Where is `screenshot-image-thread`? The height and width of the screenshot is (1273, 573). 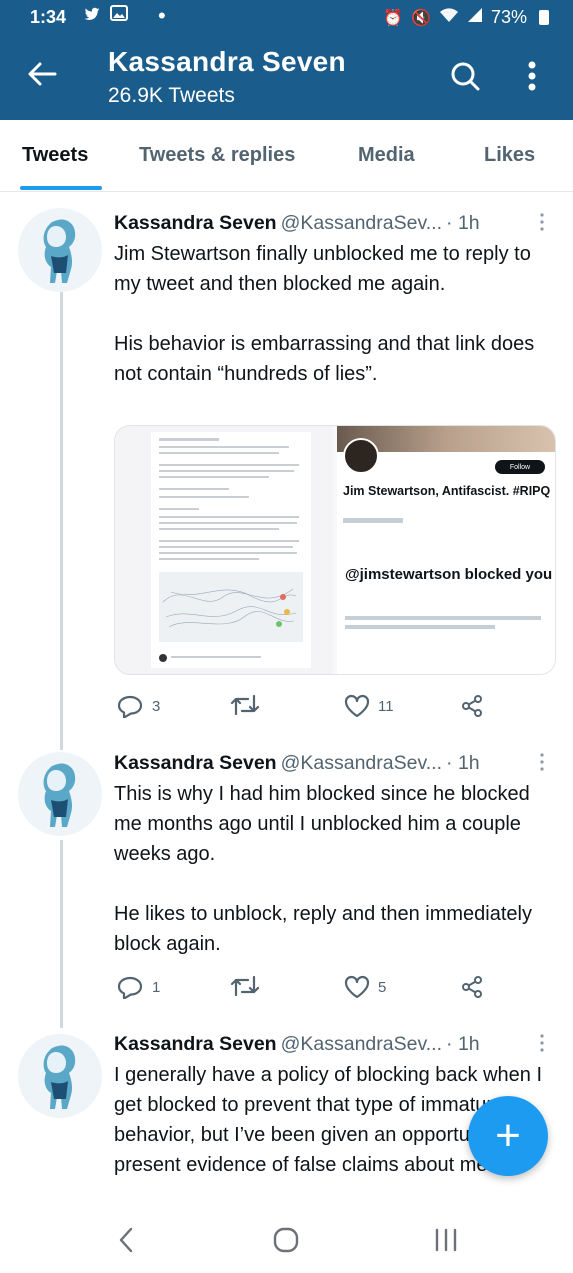
screenshot-image-thread is located at coordinates (224, 550).